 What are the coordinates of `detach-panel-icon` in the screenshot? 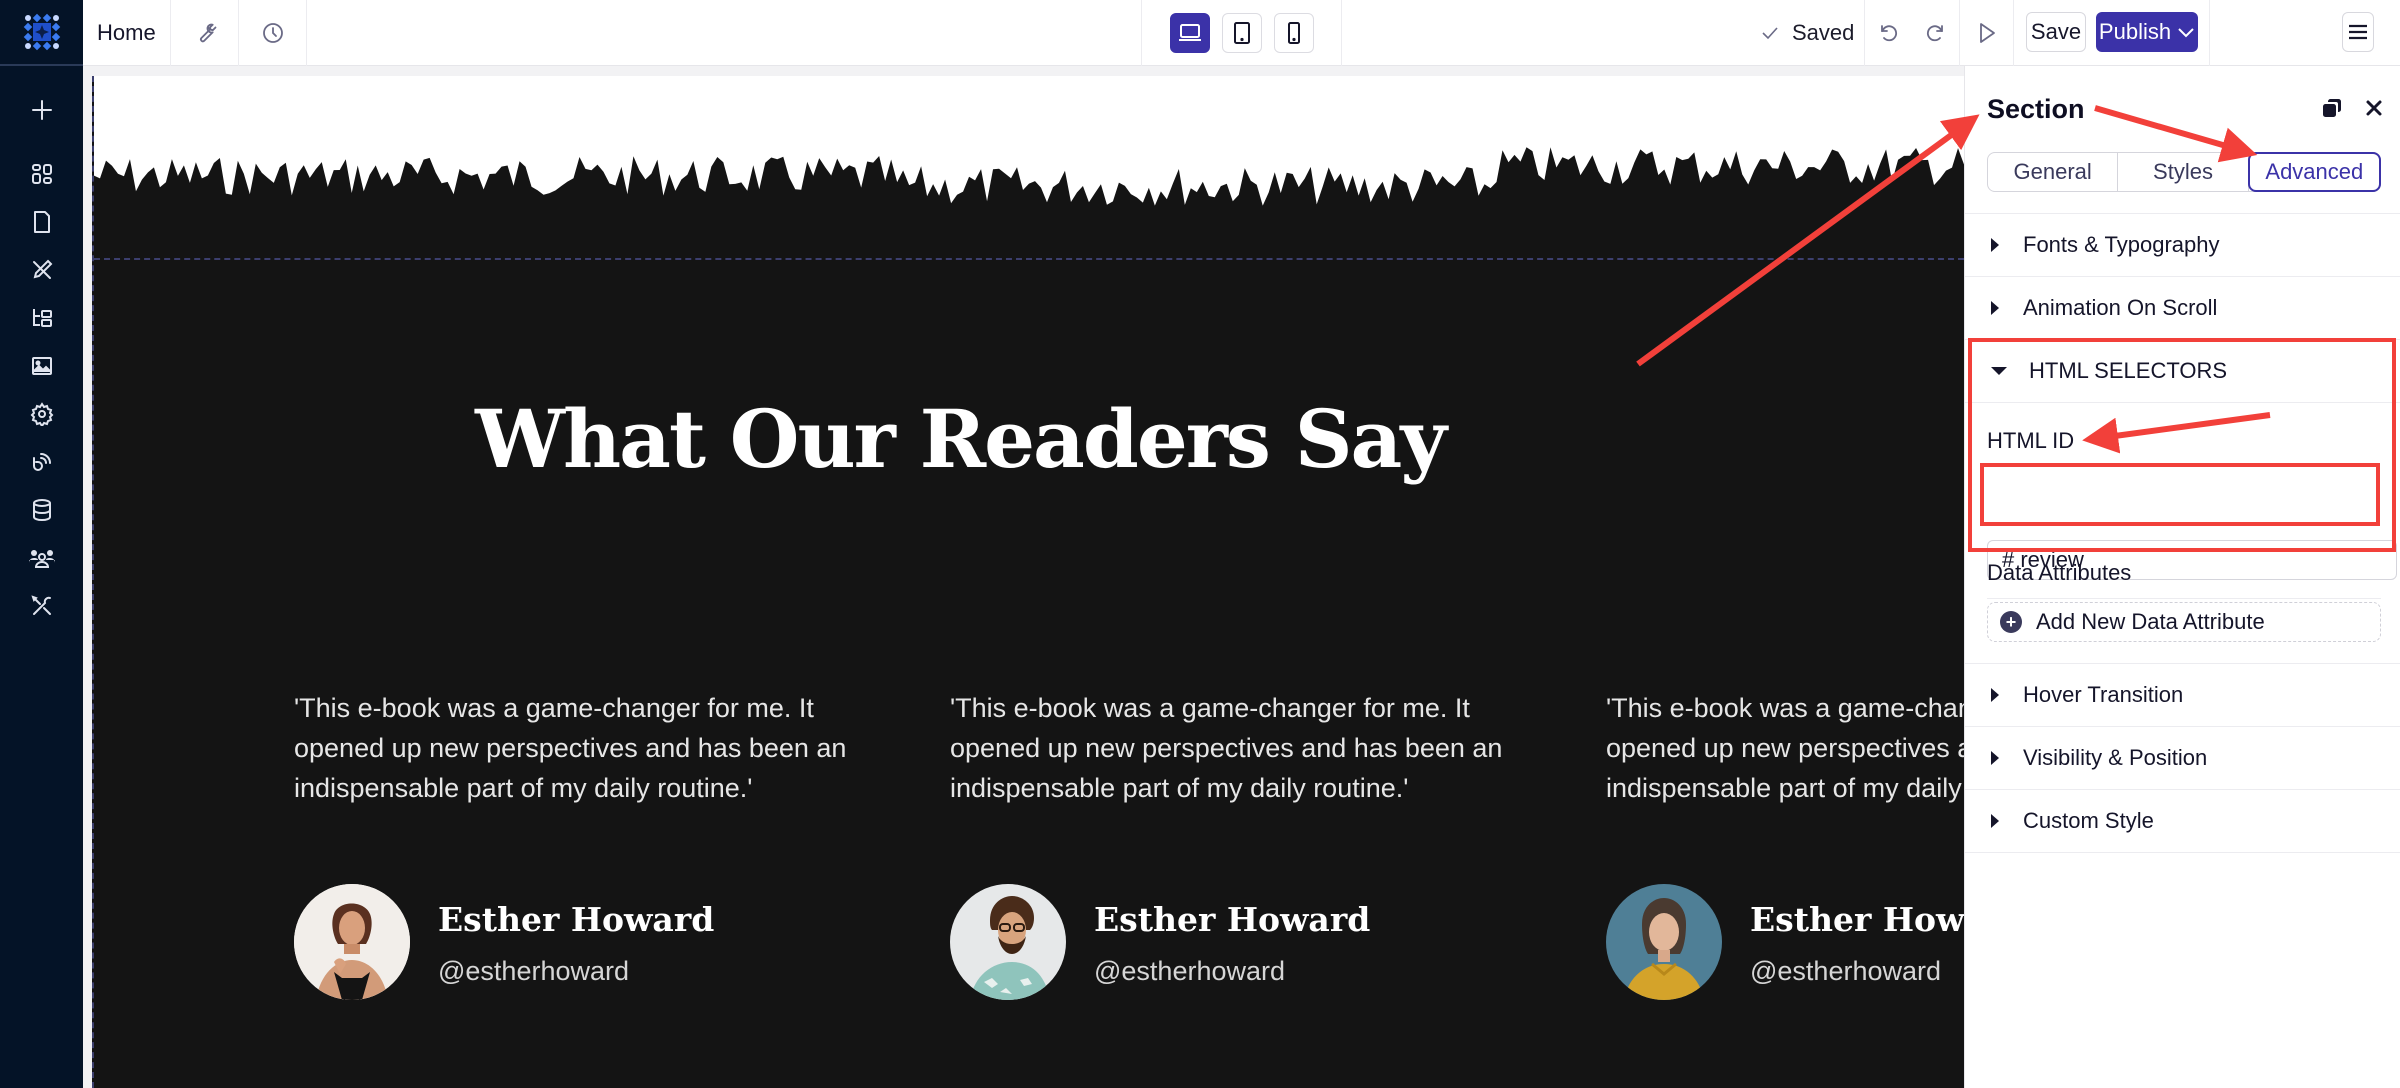 It's located at (2332, 108).